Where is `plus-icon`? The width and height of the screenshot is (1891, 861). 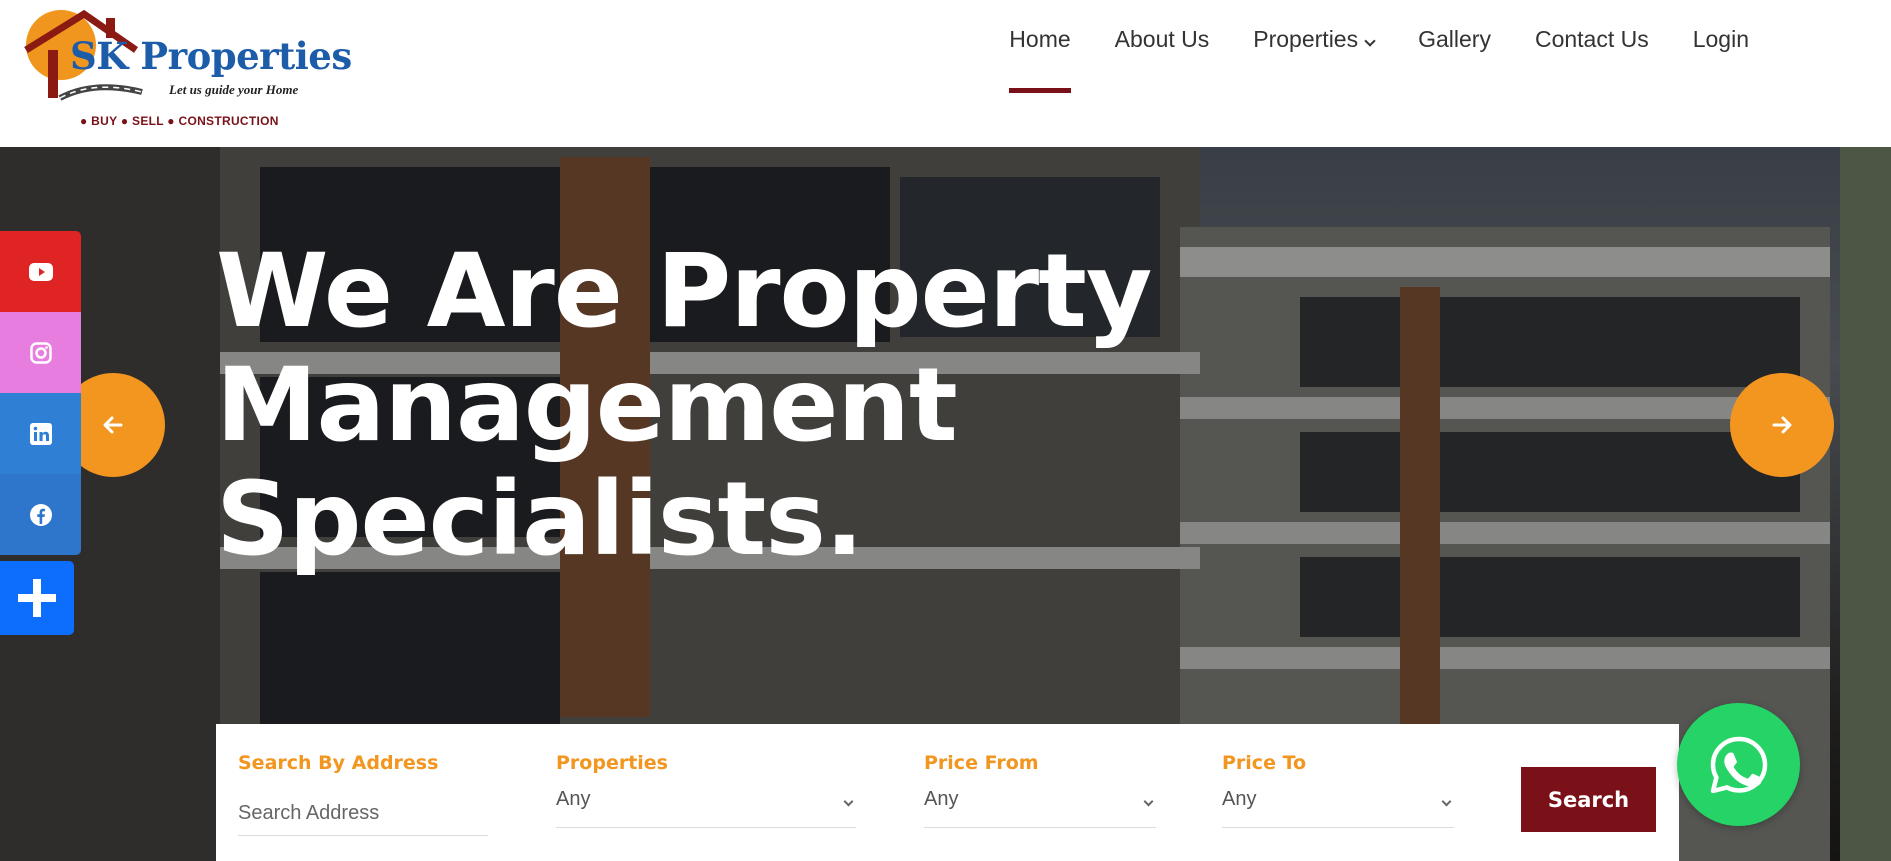 plus-icon is located at coordinates (37, 598).